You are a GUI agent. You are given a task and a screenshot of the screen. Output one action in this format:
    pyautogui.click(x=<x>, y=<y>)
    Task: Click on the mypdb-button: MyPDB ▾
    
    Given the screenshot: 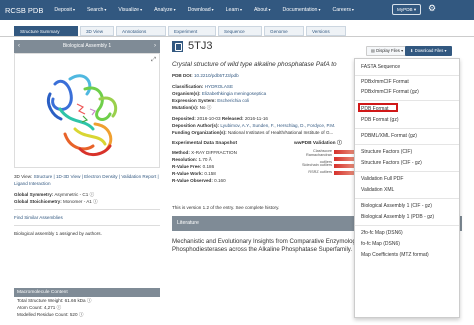 What is the action you would take?
    pyautogui.click(x=407, y=9)
    